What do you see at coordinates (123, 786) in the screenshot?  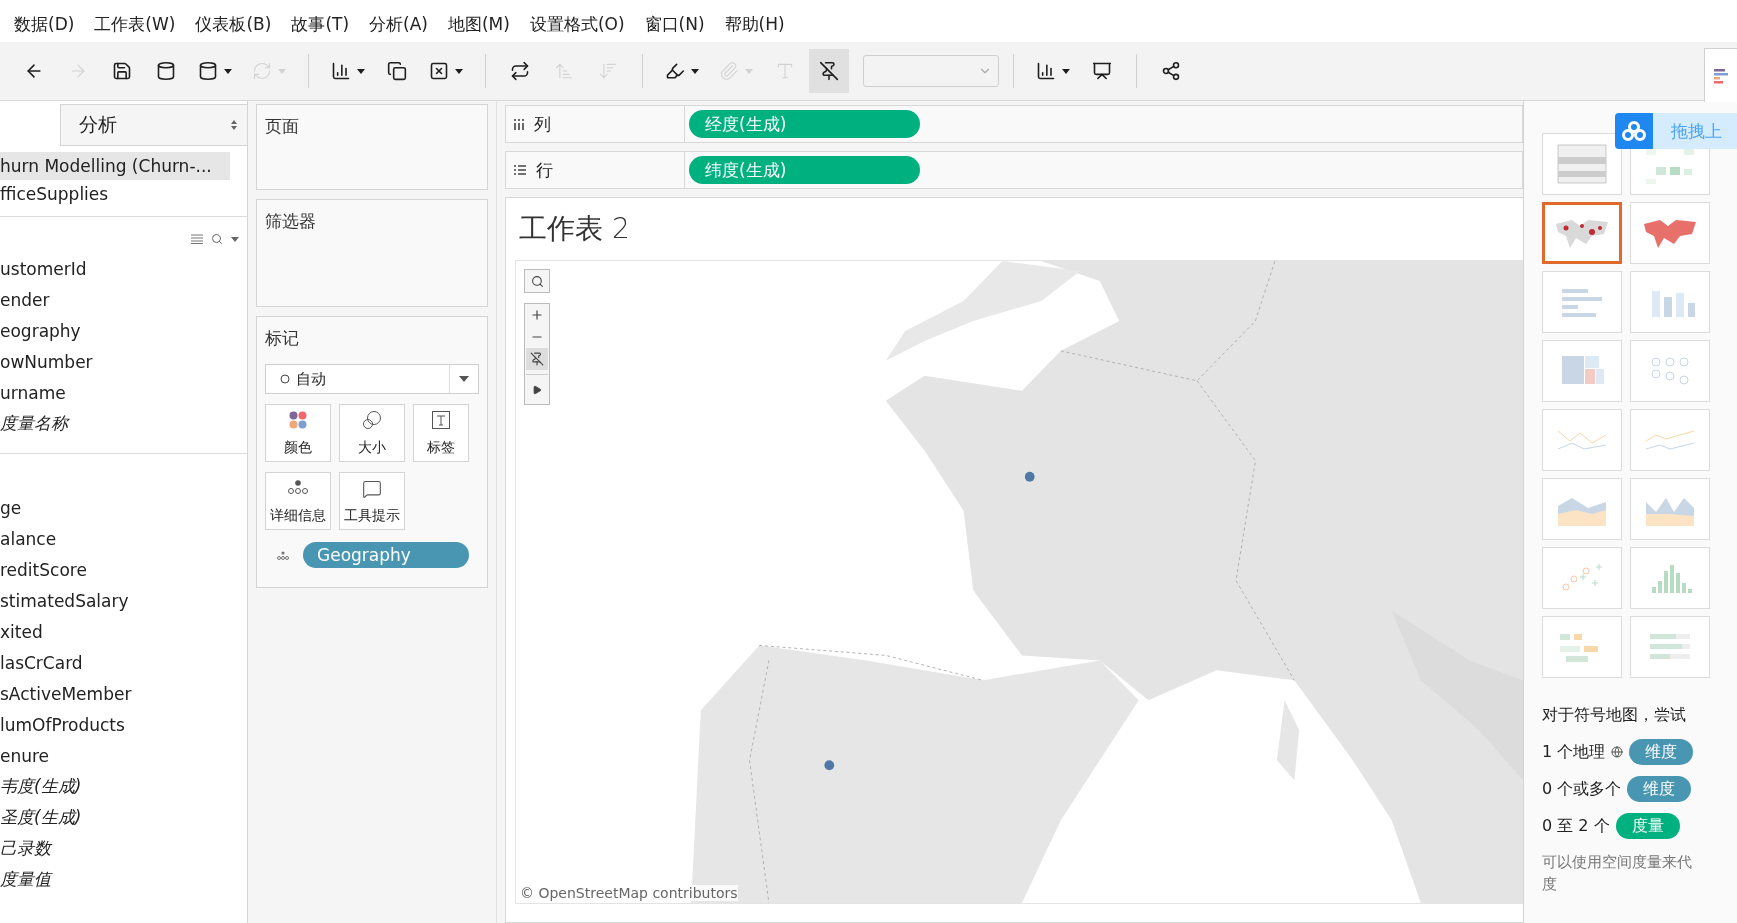 I see `measure-field: 韦度(生成)` at bounding box center [123, 786].